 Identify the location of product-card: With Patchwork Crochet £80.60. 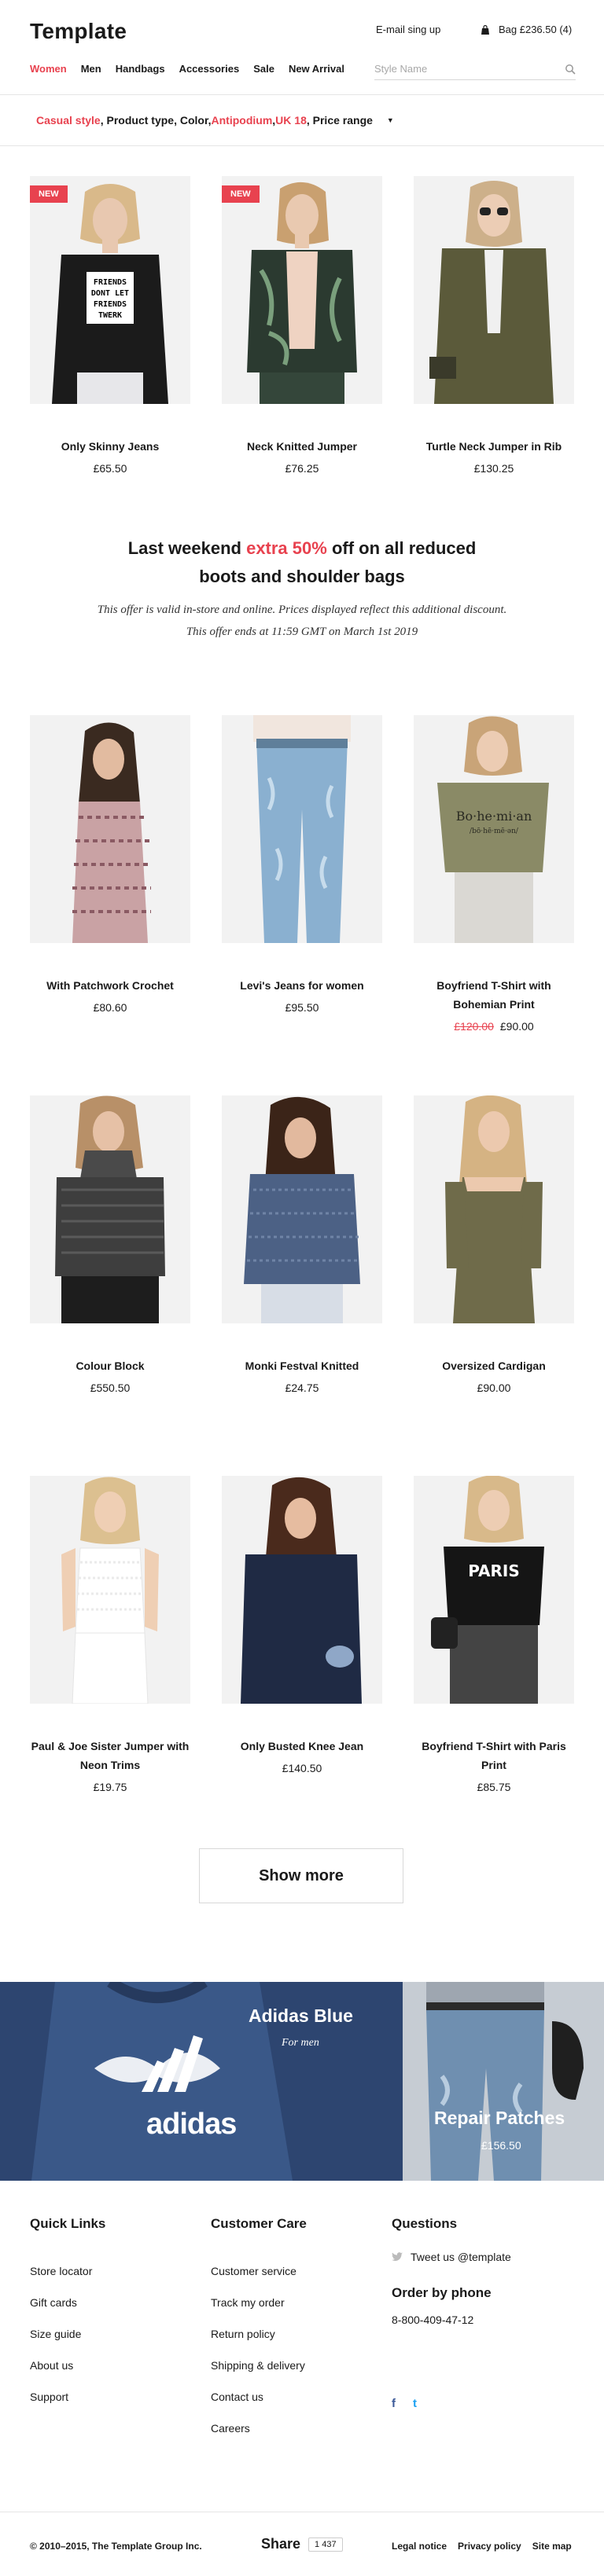
(110, 874).